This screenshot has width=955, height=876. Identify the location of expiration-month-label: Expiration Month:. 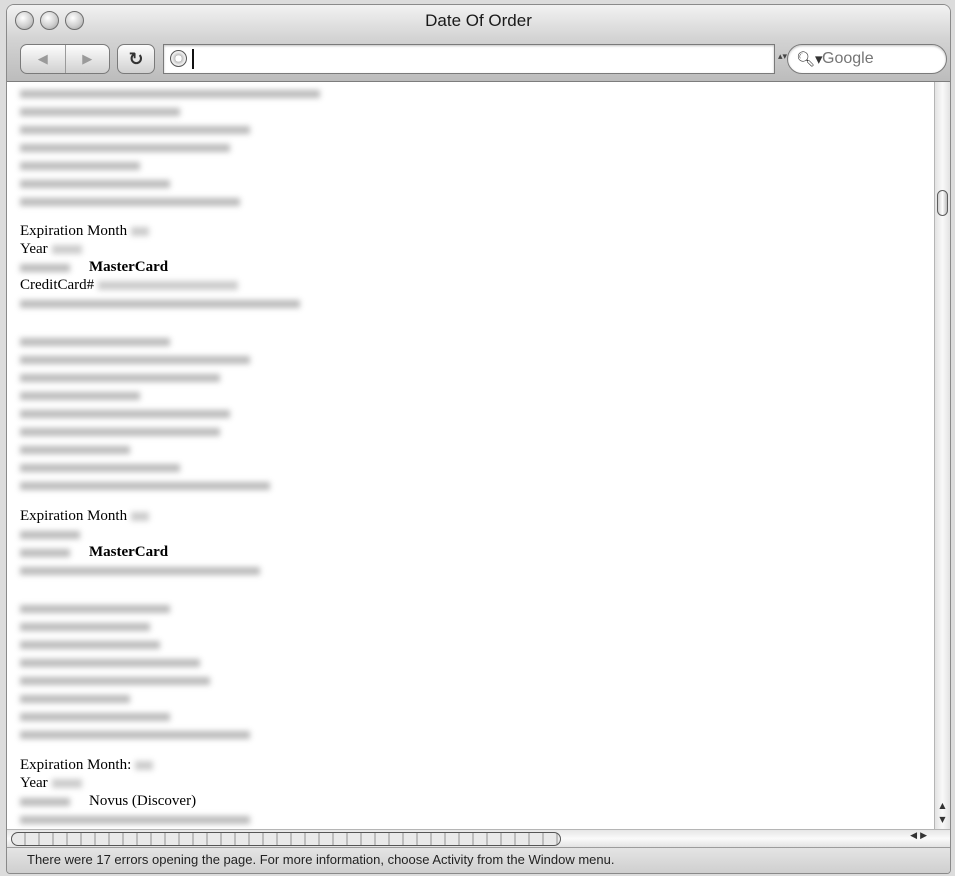
(76, 765).